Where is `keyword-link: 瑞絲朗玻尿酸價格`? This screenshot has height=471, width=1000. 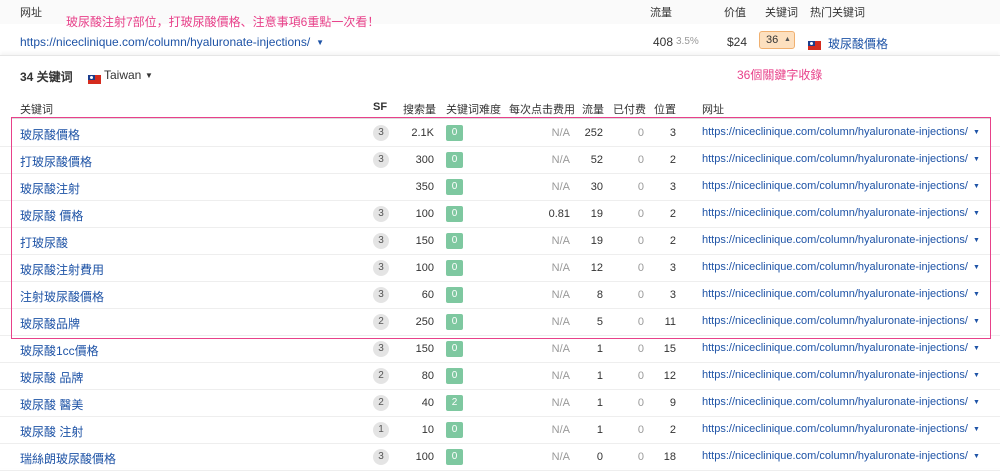 keyword-link: 瑞絲朗玻尿酸價格 is located at coordinates (68, 458).